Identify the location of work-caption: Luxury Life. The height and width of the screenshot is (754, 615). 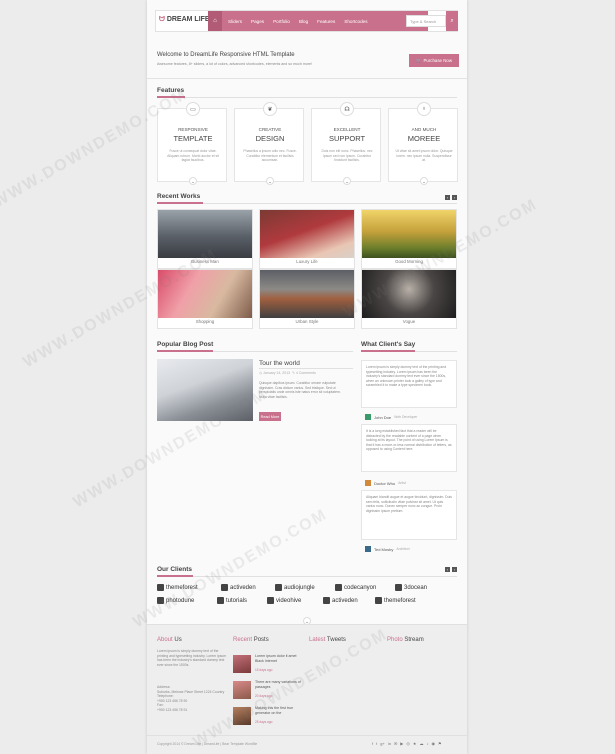
(307, 261).